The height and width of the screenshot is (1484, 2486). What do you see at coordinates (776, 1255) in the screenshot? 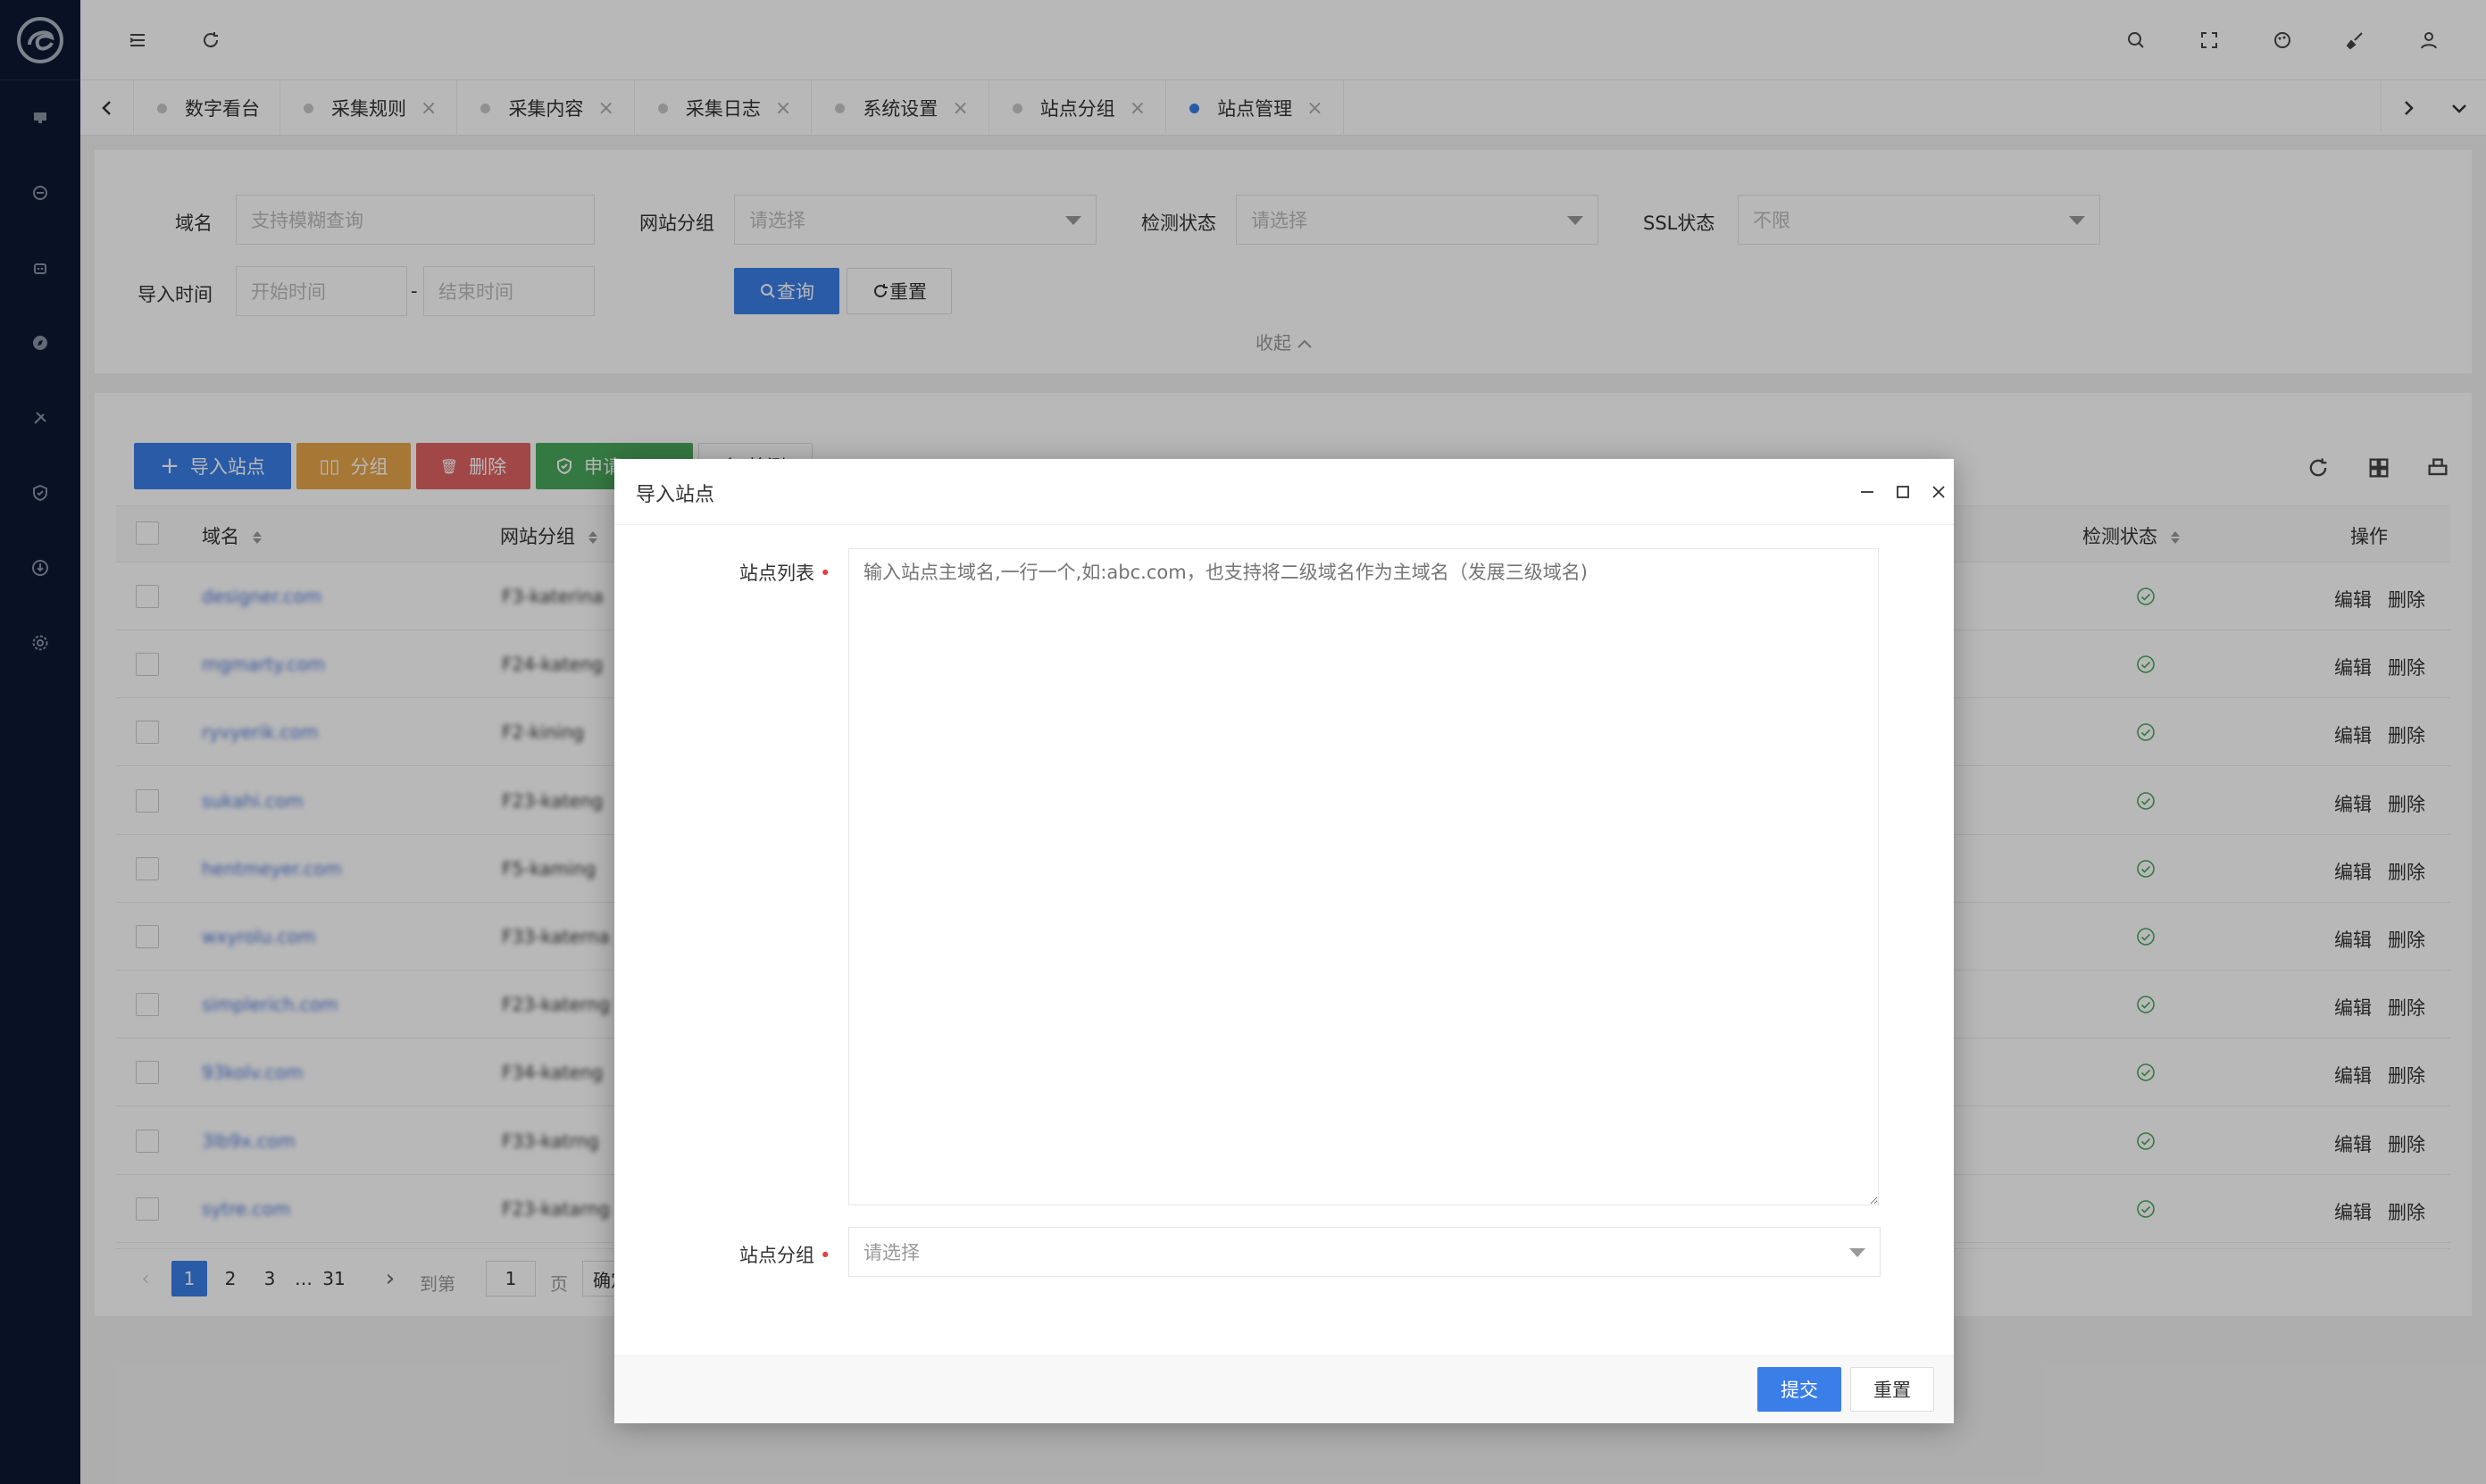
I see `site-group-label-text: 站点分组` at bounding box center [776, 1255].